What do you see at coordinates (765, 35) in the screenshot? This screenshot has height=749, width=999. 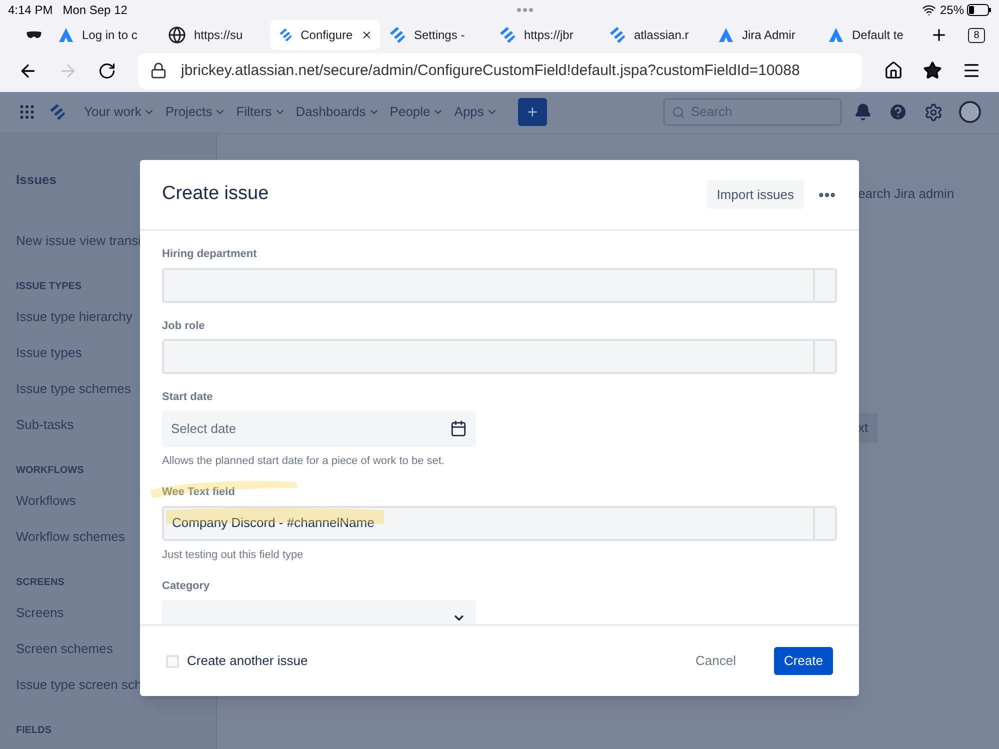 I see `browser-tab: Jira Admir` at bounding box center [765, 35].